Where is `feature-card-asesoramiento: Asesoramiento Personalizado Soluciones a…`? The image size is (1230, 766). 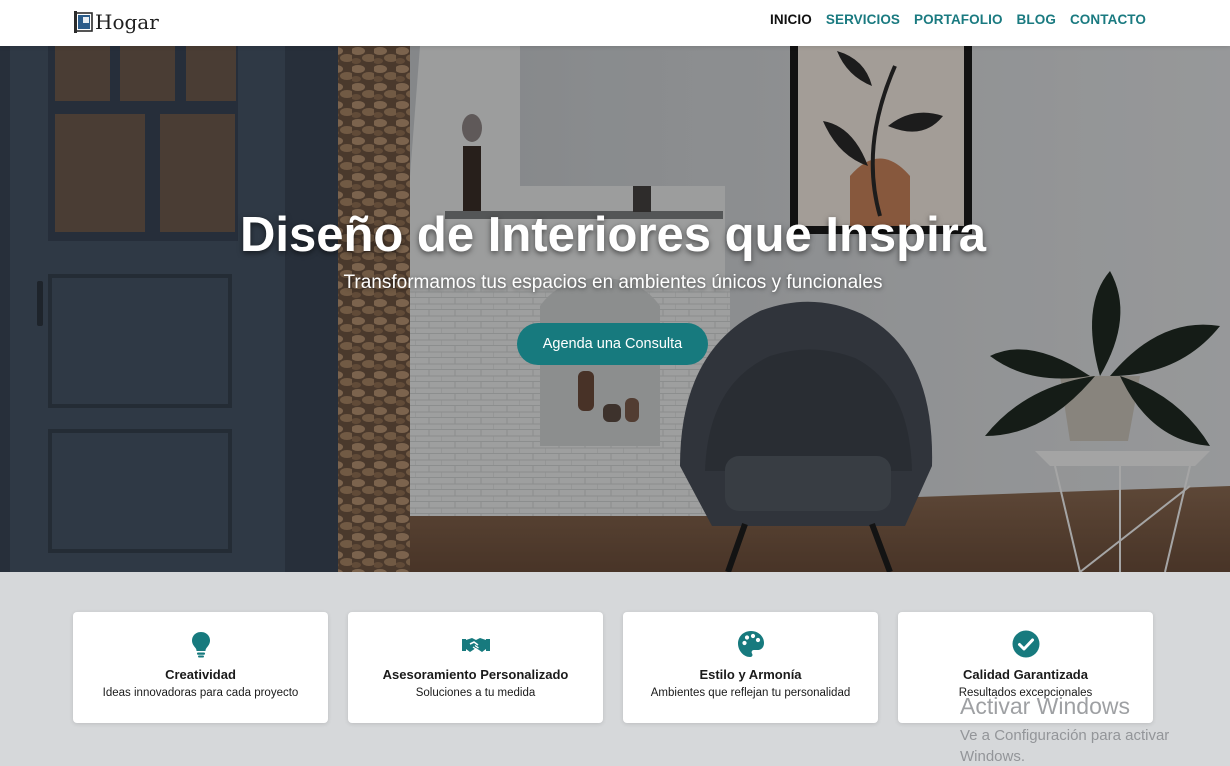 feature-card-asesoramiento: Asesoramiento Personalizado Soluciones a… is located at coordinates (475, 667).